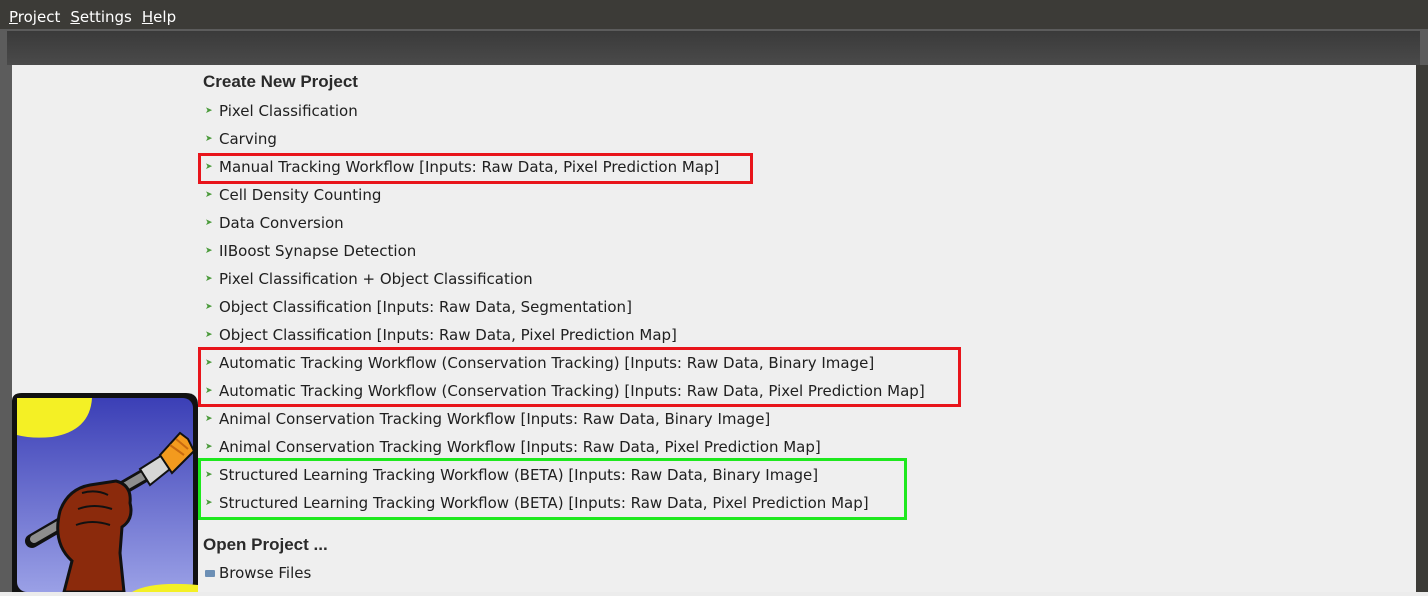  What do you see at coordinates (288, 111) in the screenshot?
I see `workflow-label: Pixel Classification` at bounding box center [288, 111].